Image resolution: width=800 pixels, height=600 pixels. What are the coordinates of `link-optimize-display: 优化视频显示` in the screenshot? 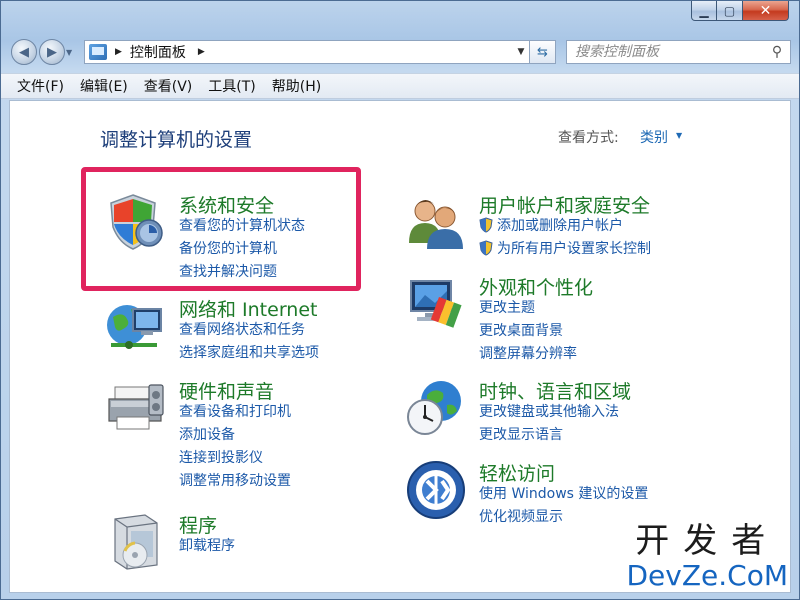 It's located at (563, 517).